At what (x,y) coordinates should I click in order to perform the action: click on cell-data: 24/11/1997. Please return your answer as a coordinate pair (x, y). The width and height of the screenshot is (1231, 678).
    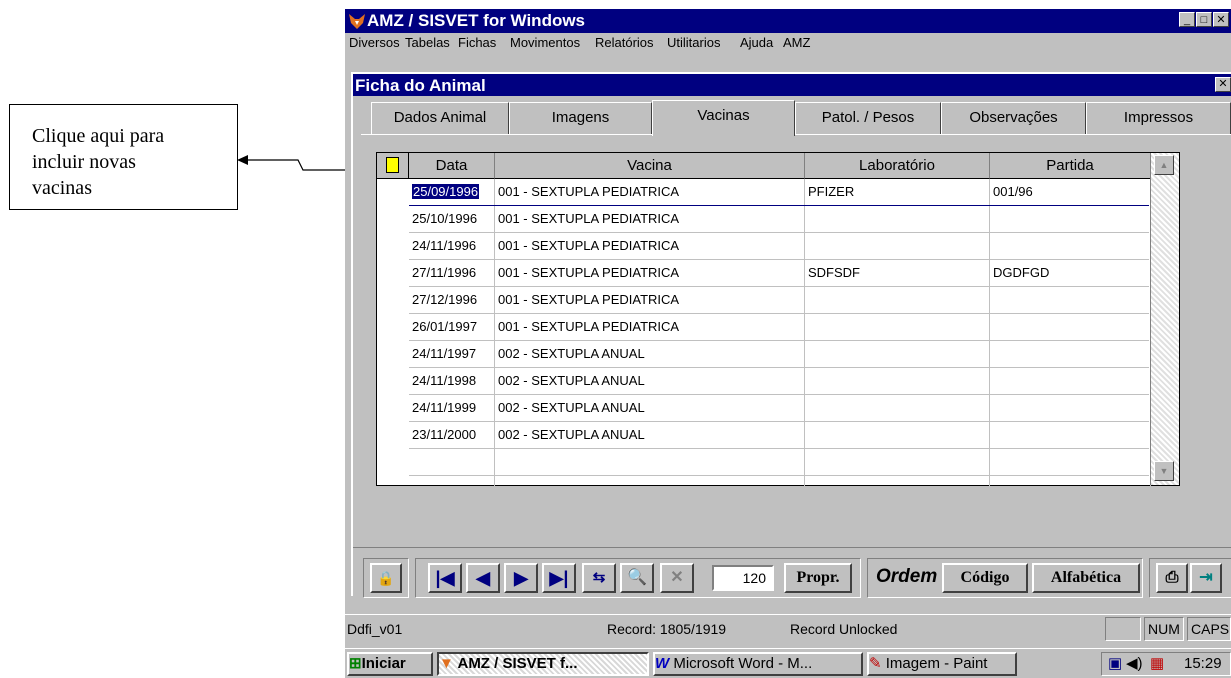
    Looking at the image, I should click on (452, 354).